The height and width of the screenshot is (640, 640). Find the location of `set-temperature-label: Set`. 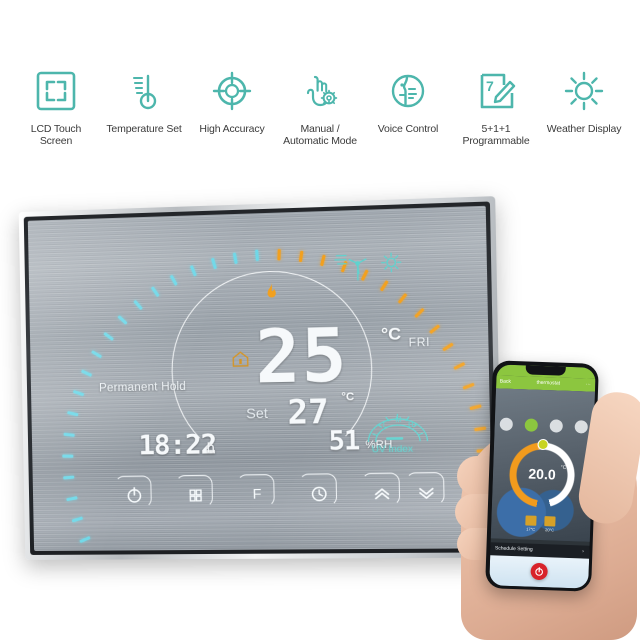

set-temperature-label: Set is located at coordinates (256, 413).